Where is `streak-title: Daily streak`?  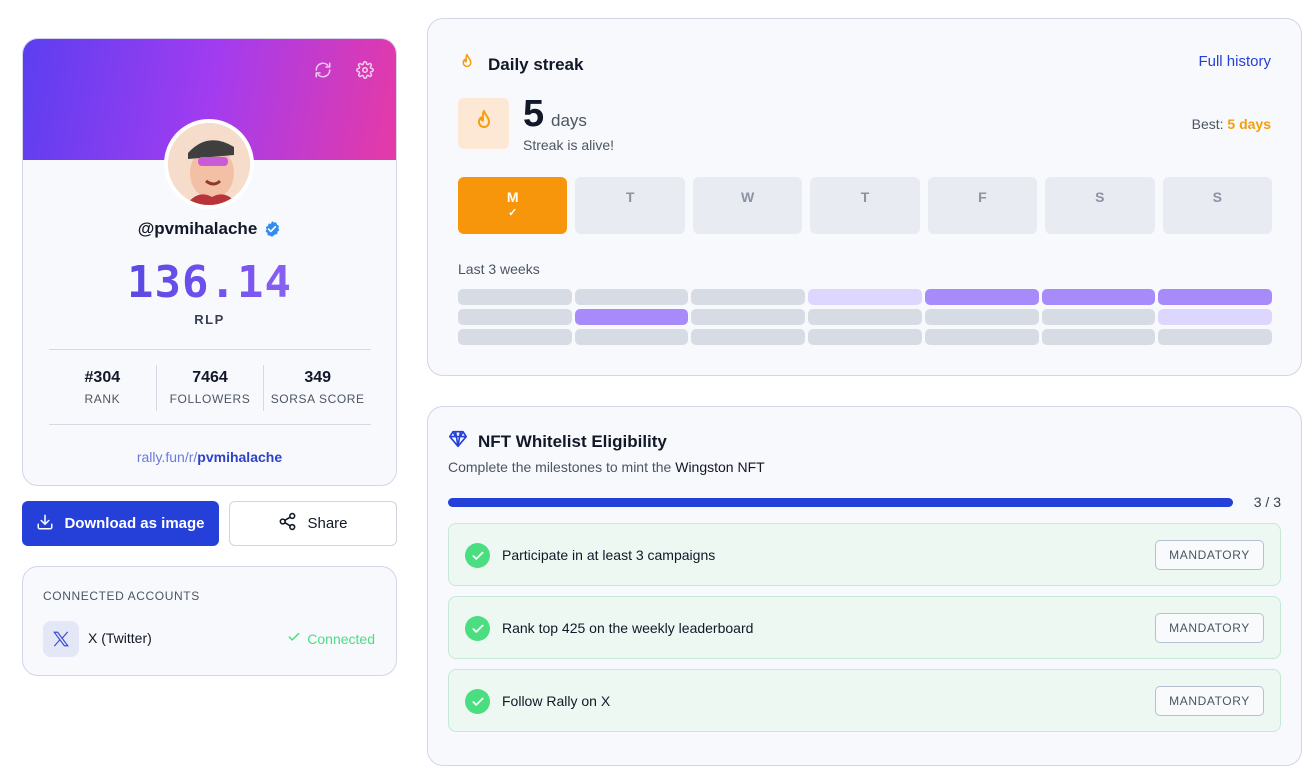 streak-title: Daily streak is located at coordinates (536, 64).